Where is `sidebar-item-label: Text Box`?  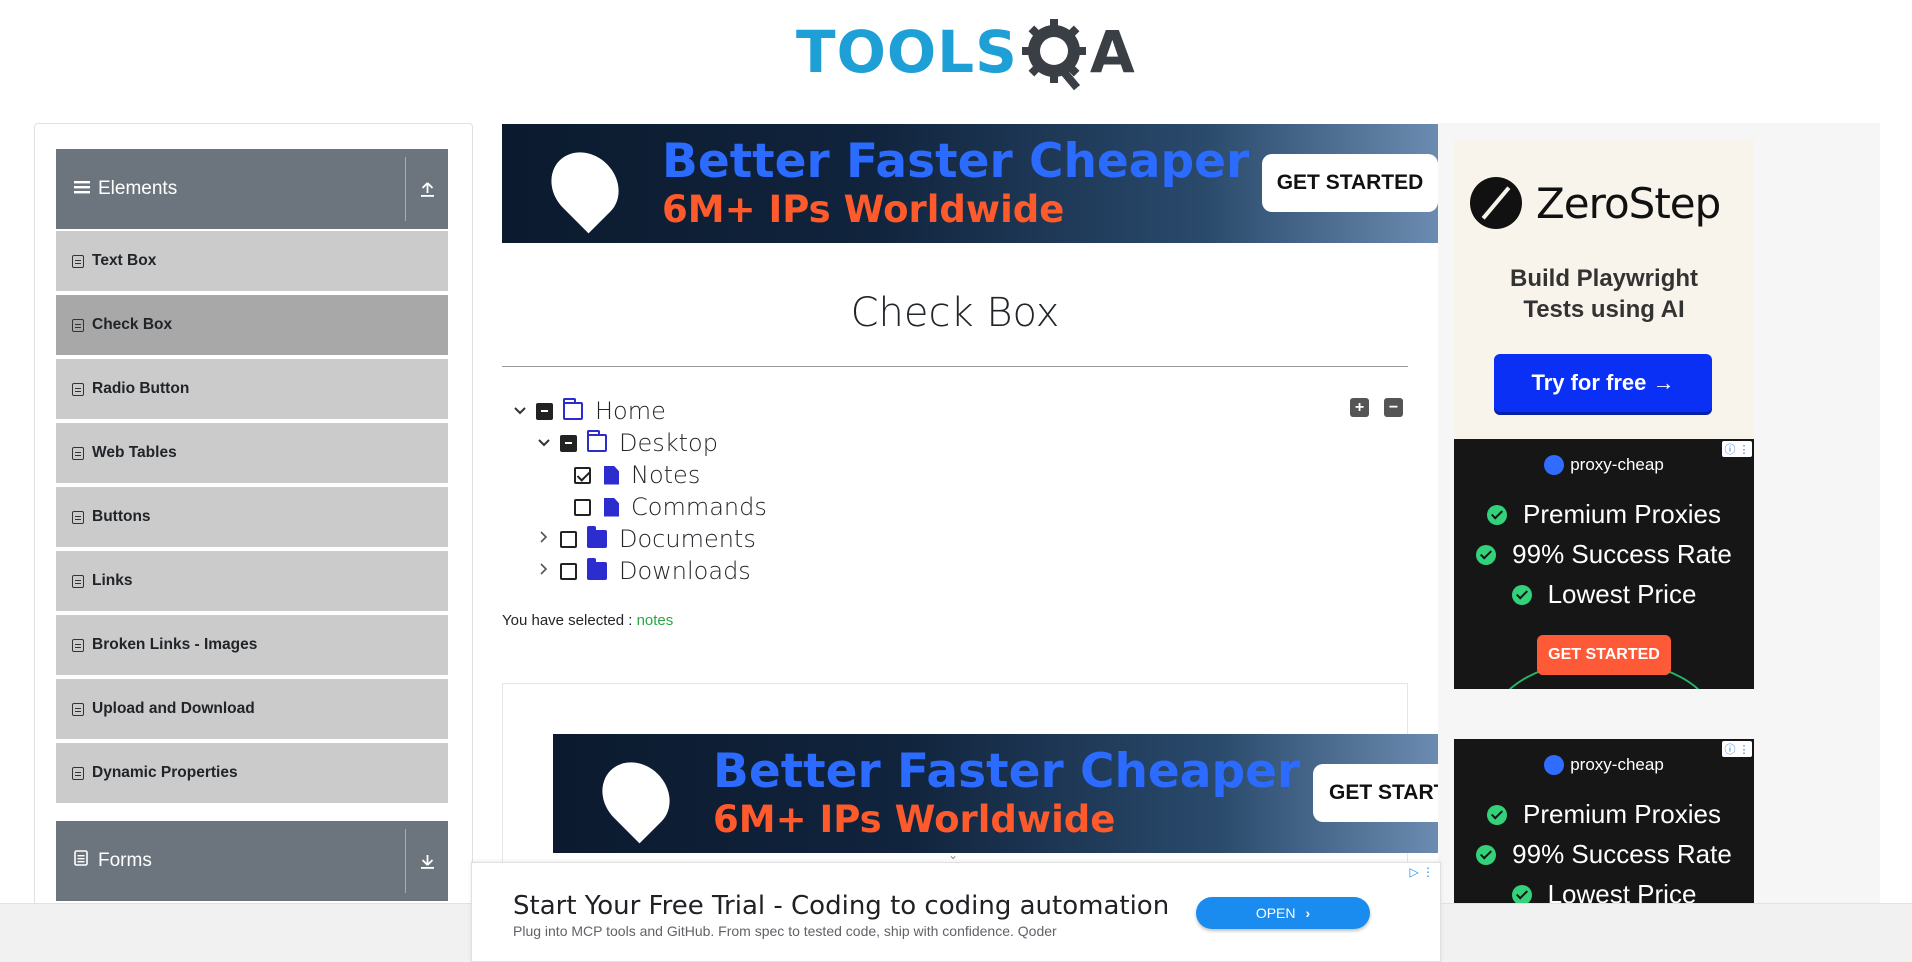 sidebar-item-label: Text Box is located at coordinates (124, 260).